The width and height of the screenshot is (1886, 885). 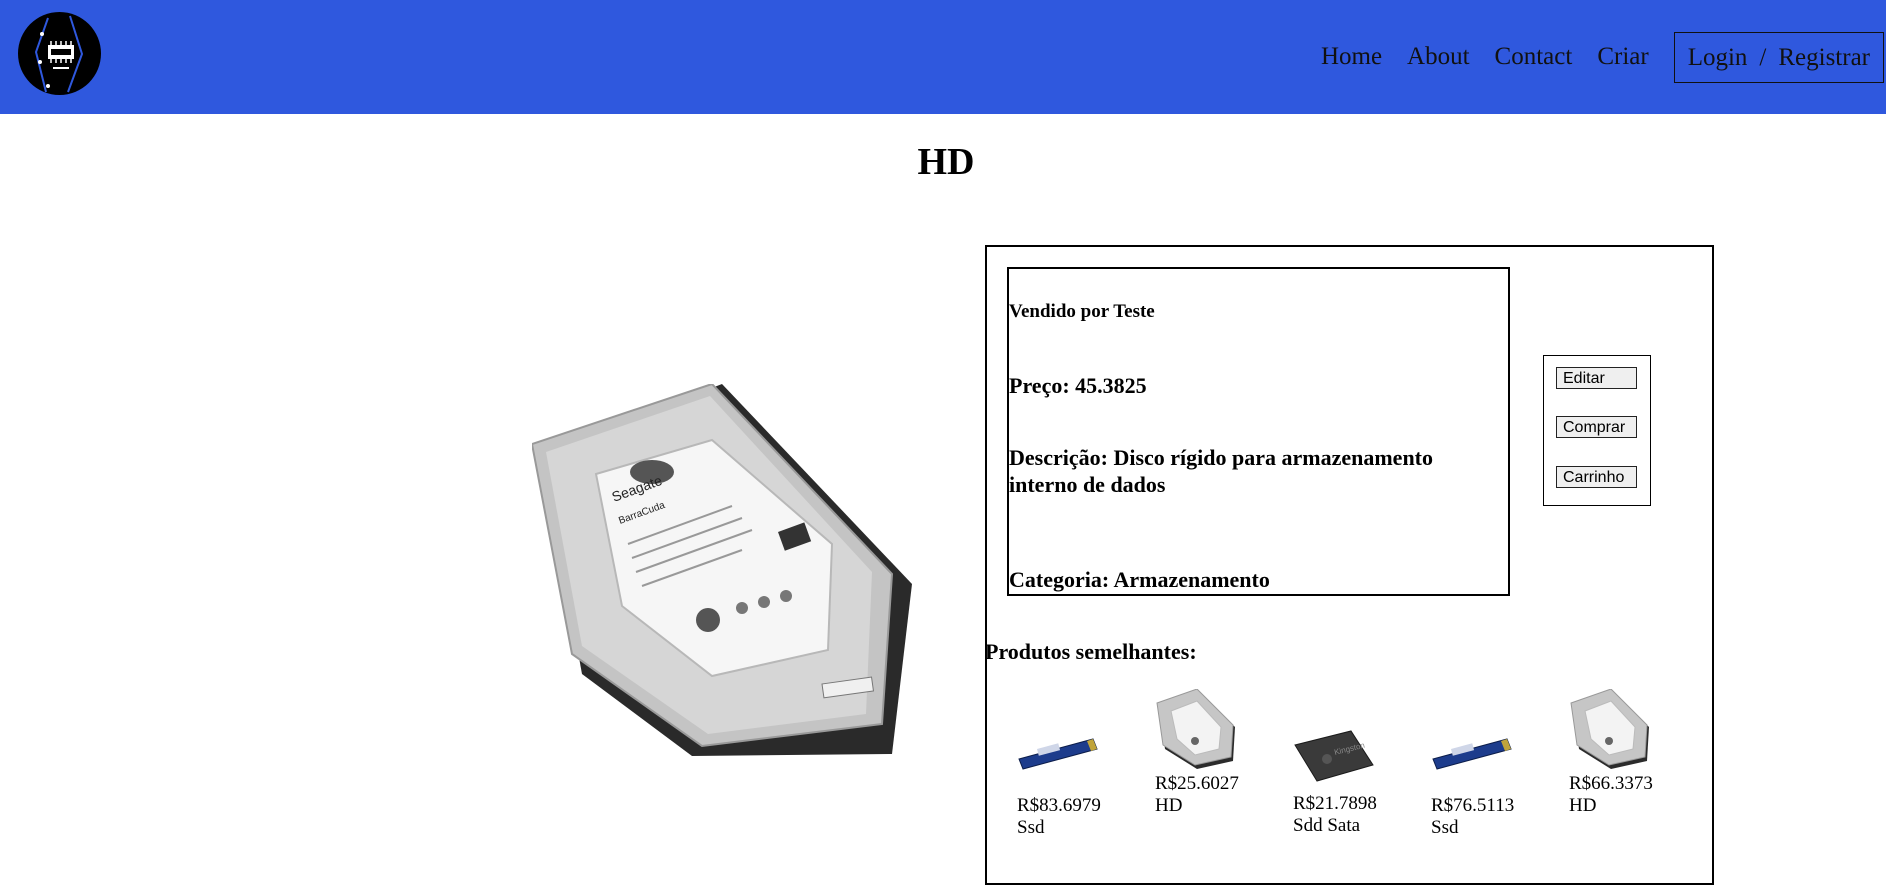 What do you see at coordinates (1197, 783) in the screenshot?
I see `similar-product-price: R$25.6027` at bounding box center [1197, 783].